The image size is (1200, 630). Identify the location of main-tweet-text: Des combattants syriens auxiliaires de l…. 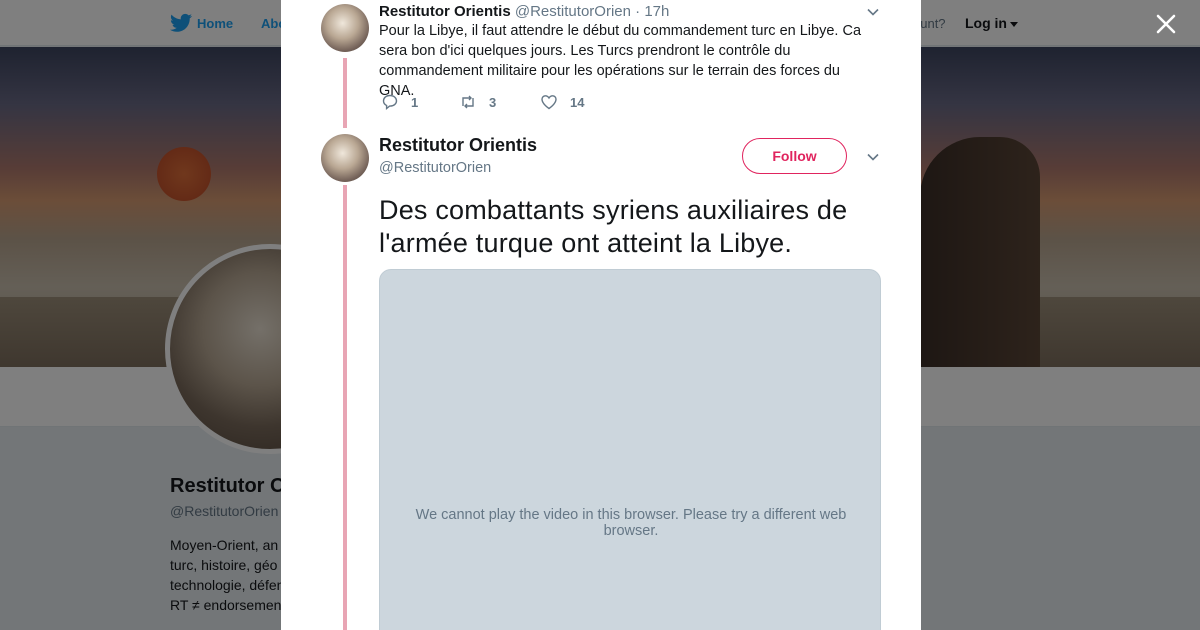
(613, 226).